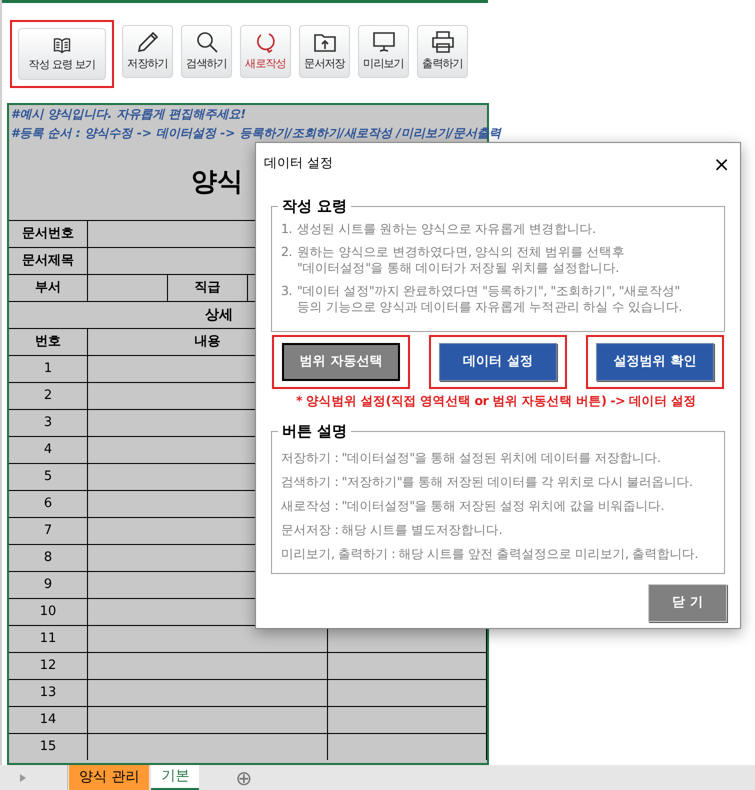 This screenshot has height=790, width=755. Describe the element at coordinates (687, 603) in the screenshot. I see `close-dialog-button: 닫 기` at that location.